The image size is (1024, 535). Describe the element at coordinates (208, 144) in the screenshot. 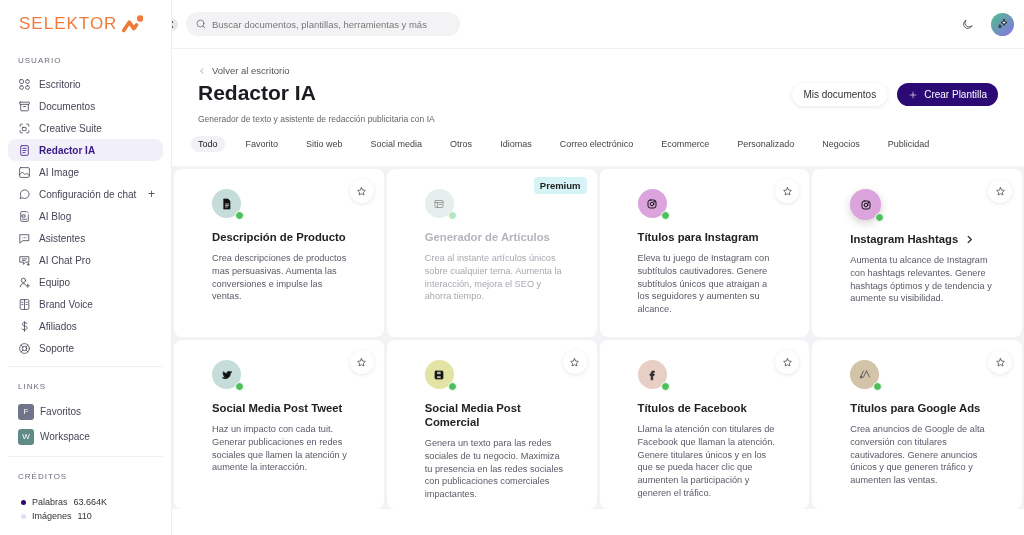

I see `filter-tab: Todo` at that location.